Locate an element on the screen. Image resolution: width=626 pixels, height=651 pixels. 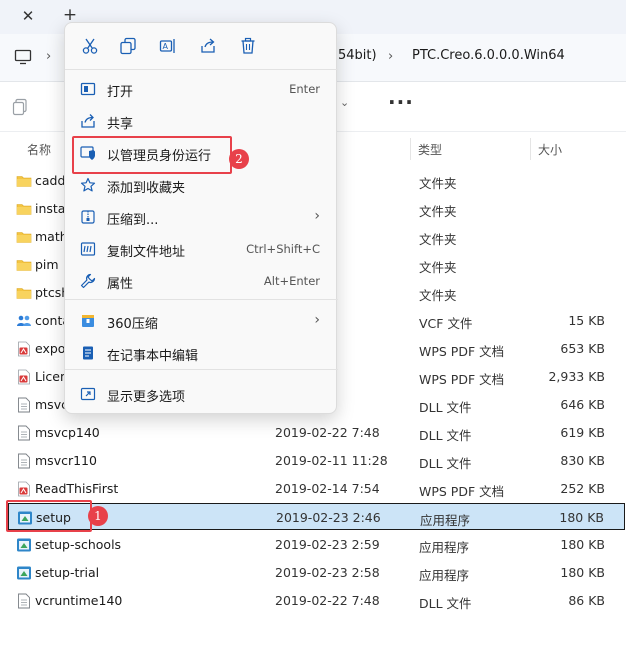
context-menu-item: 共享 is located at coordinates (201, 121).